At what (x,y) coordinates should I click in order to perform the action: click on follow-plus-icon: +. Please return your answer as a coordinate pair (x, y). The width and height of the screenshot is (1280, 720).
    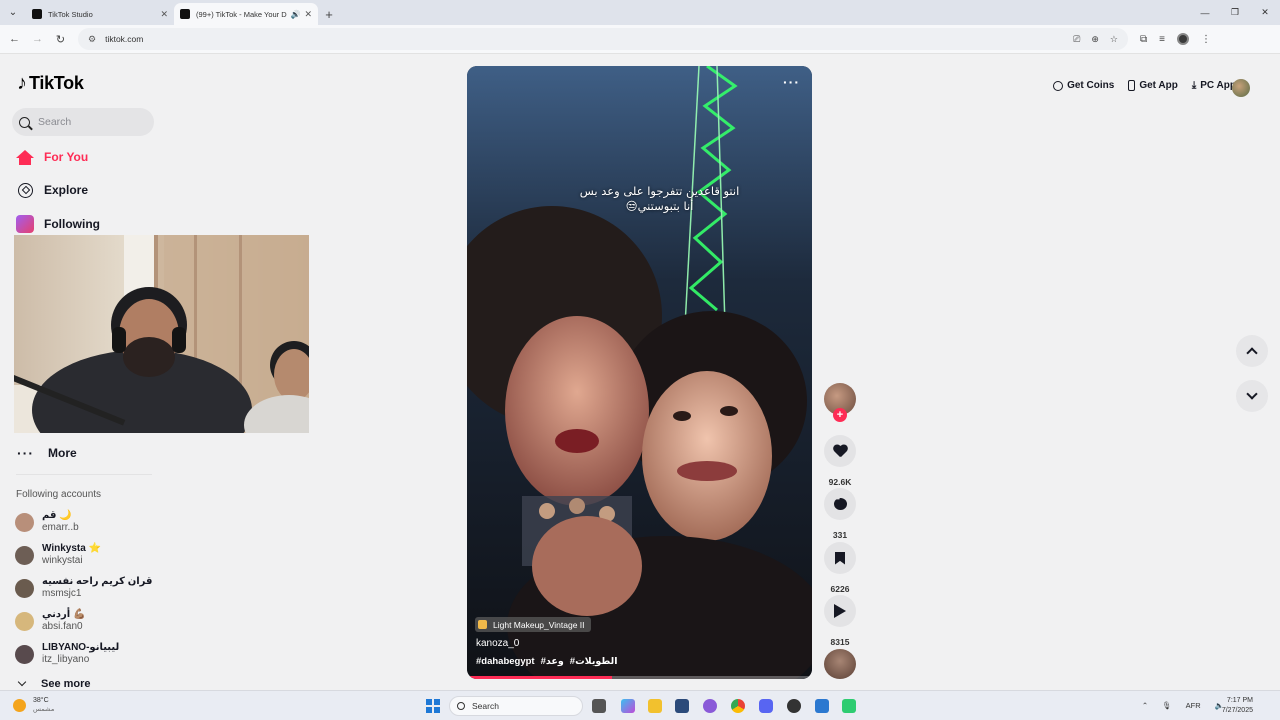
    Looking at the image, I should click on (840, 415).